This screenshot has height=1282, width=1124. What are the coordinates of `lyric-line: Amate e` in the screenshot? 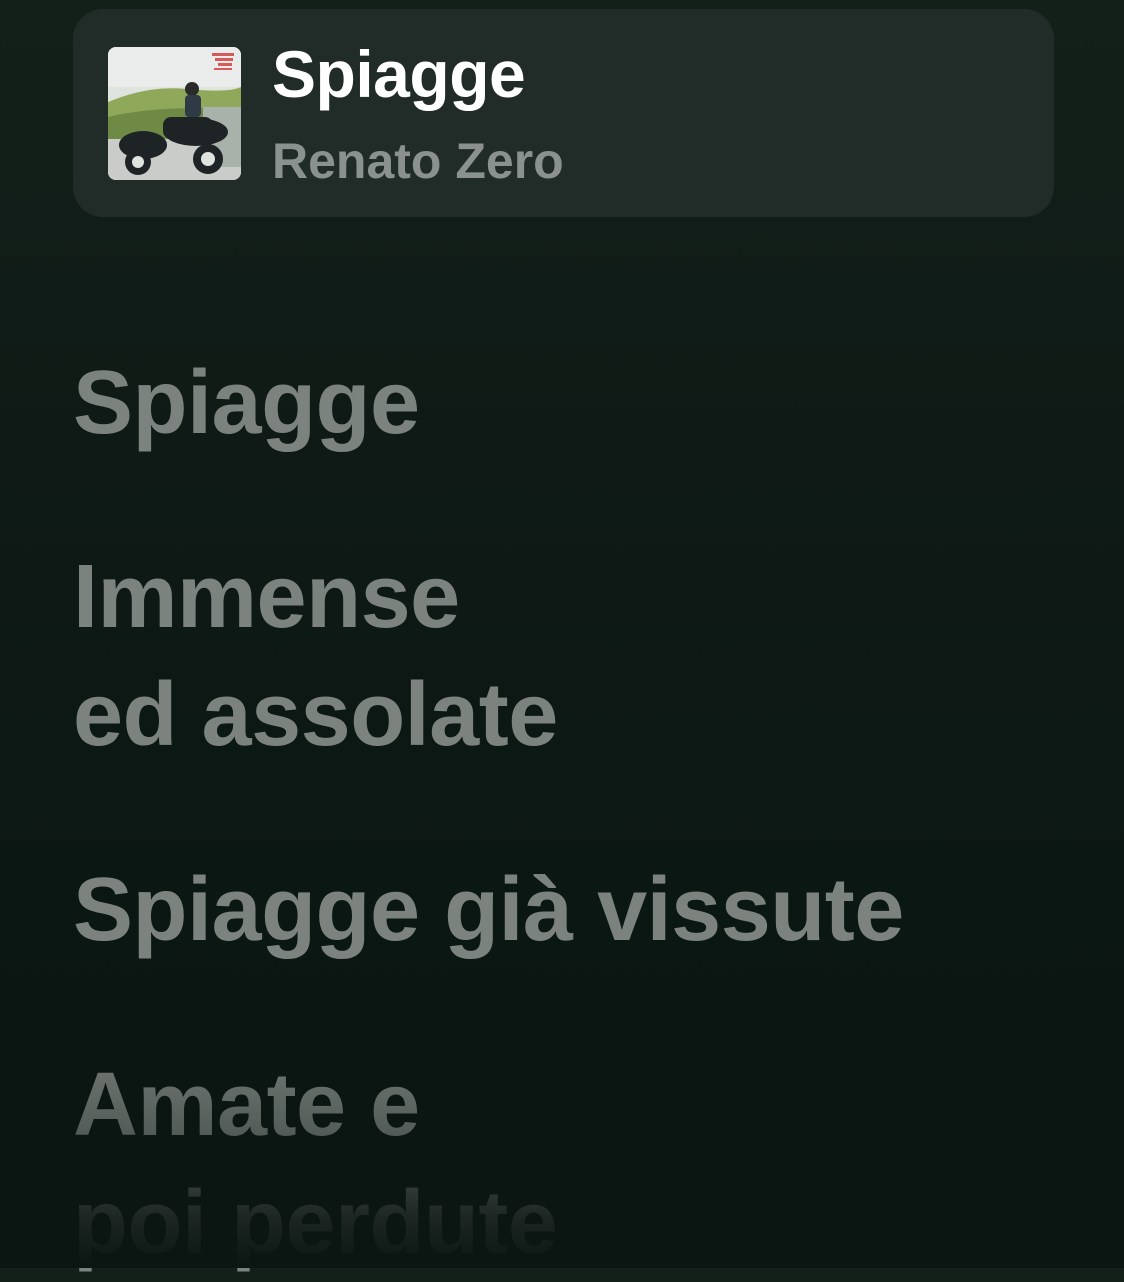 It's located at (246, 1105).